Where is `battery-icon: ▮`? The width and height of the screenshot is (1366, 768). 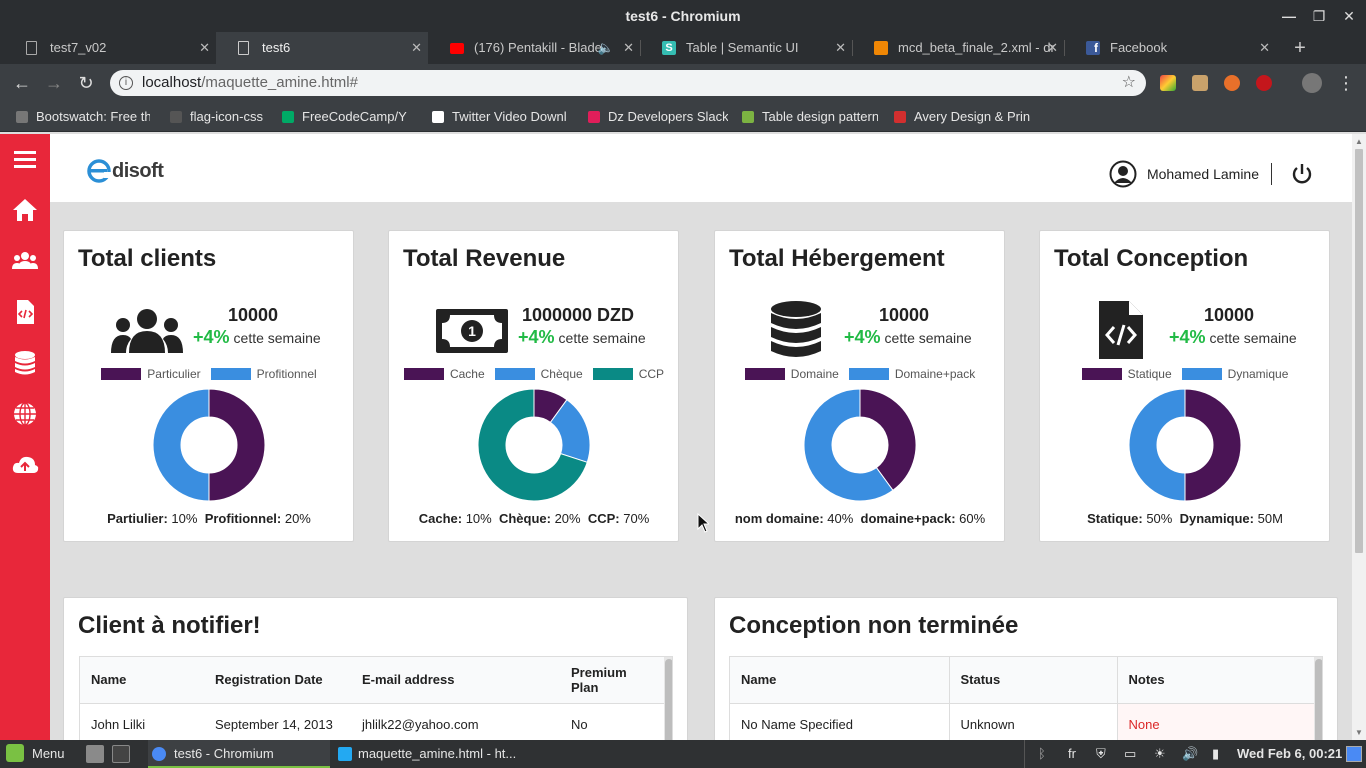 battery-icon: ▮ is located at coordinates (1215, 754).